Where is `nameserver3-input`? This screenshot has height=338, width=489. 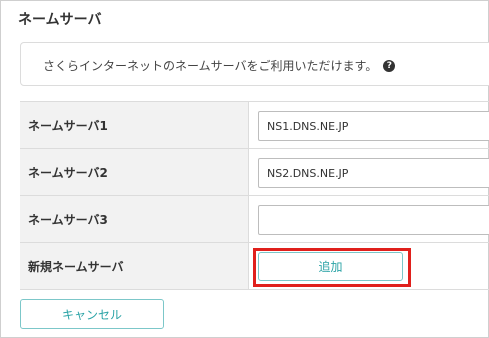
nameserver3-input is located at coordinates (373, 220).